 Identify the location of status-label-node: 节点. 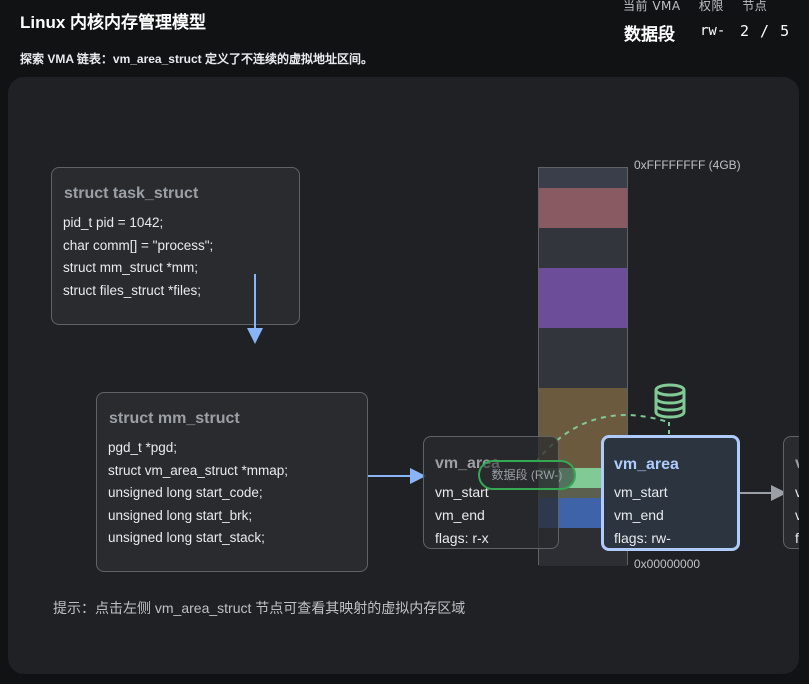
(755, 6).